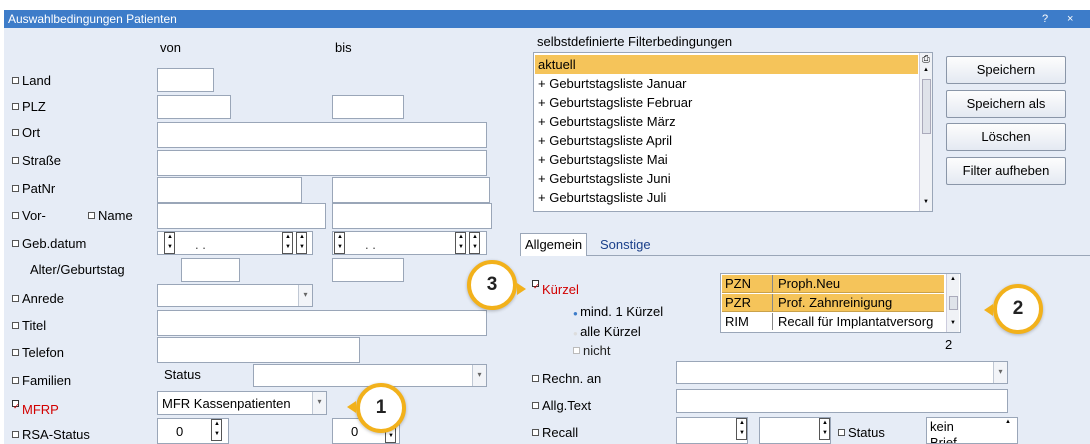 This screenshot has width=1090, height=444. Describe the element at coordinates (942, 426) in the screenshot. I see `list-item: kein` at that location.